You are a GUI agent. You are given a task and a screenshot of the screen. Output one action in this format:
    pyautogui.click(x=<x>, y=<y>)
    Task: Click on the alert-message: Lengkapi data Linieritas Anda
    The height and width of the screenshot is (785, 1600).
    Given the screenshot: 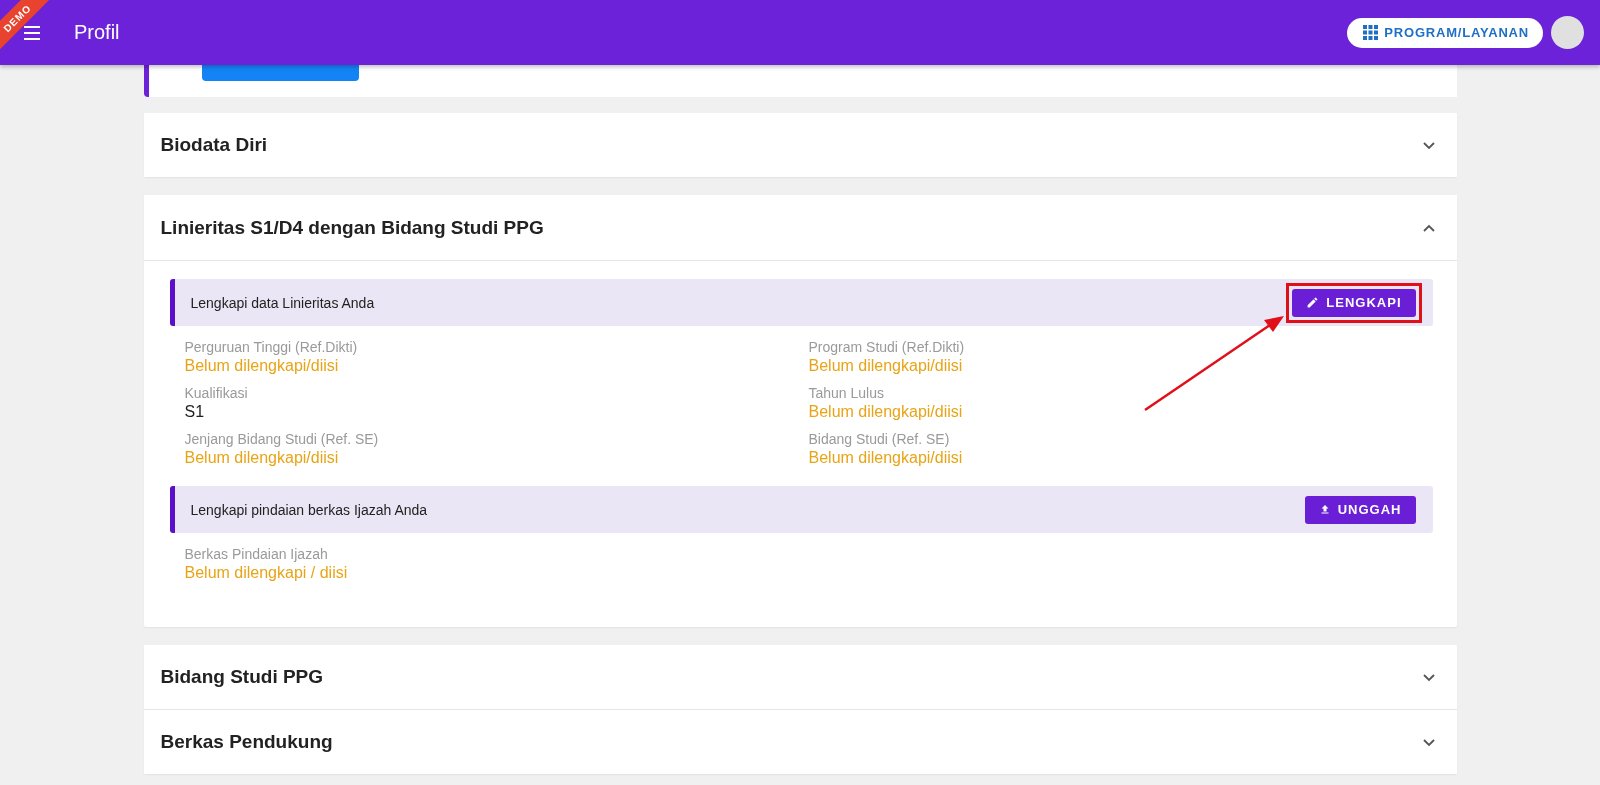 What is the action you would take?
    pyautogui.click(x=282, y=302)
    